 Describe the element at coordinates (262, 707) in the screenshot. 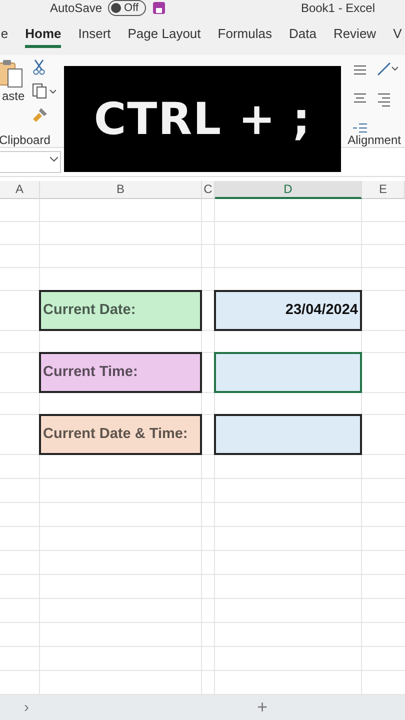

I see `add-sheet-button: +` at that location.